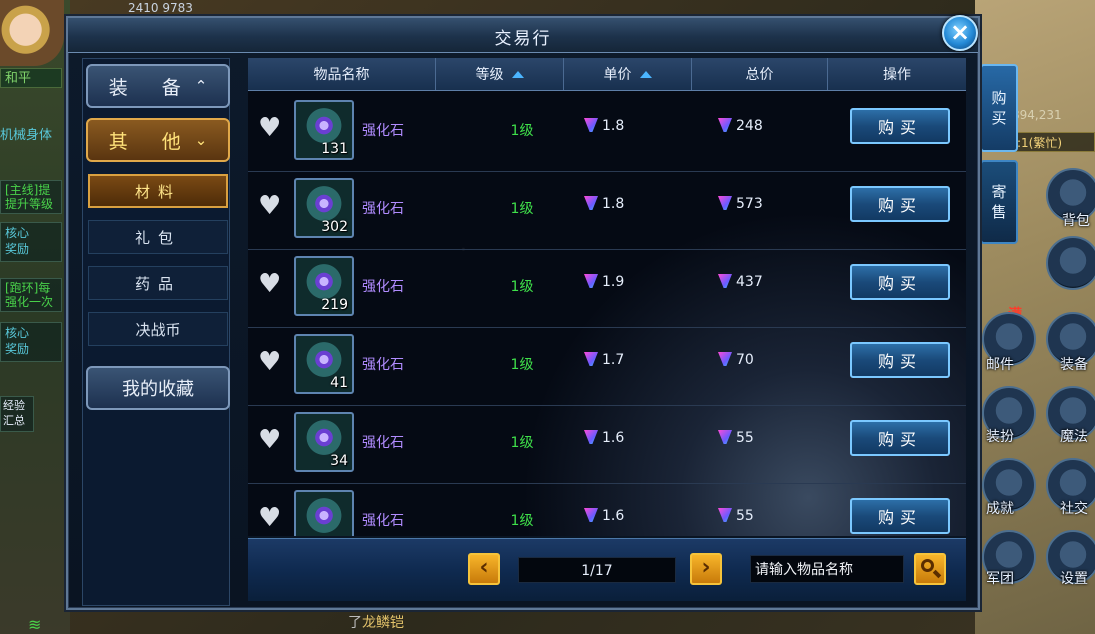 The image size is (1095, 634). Describe the element at coordinates (339, 461) in the screenshot. I see `item-stack-count: 34` at that location.